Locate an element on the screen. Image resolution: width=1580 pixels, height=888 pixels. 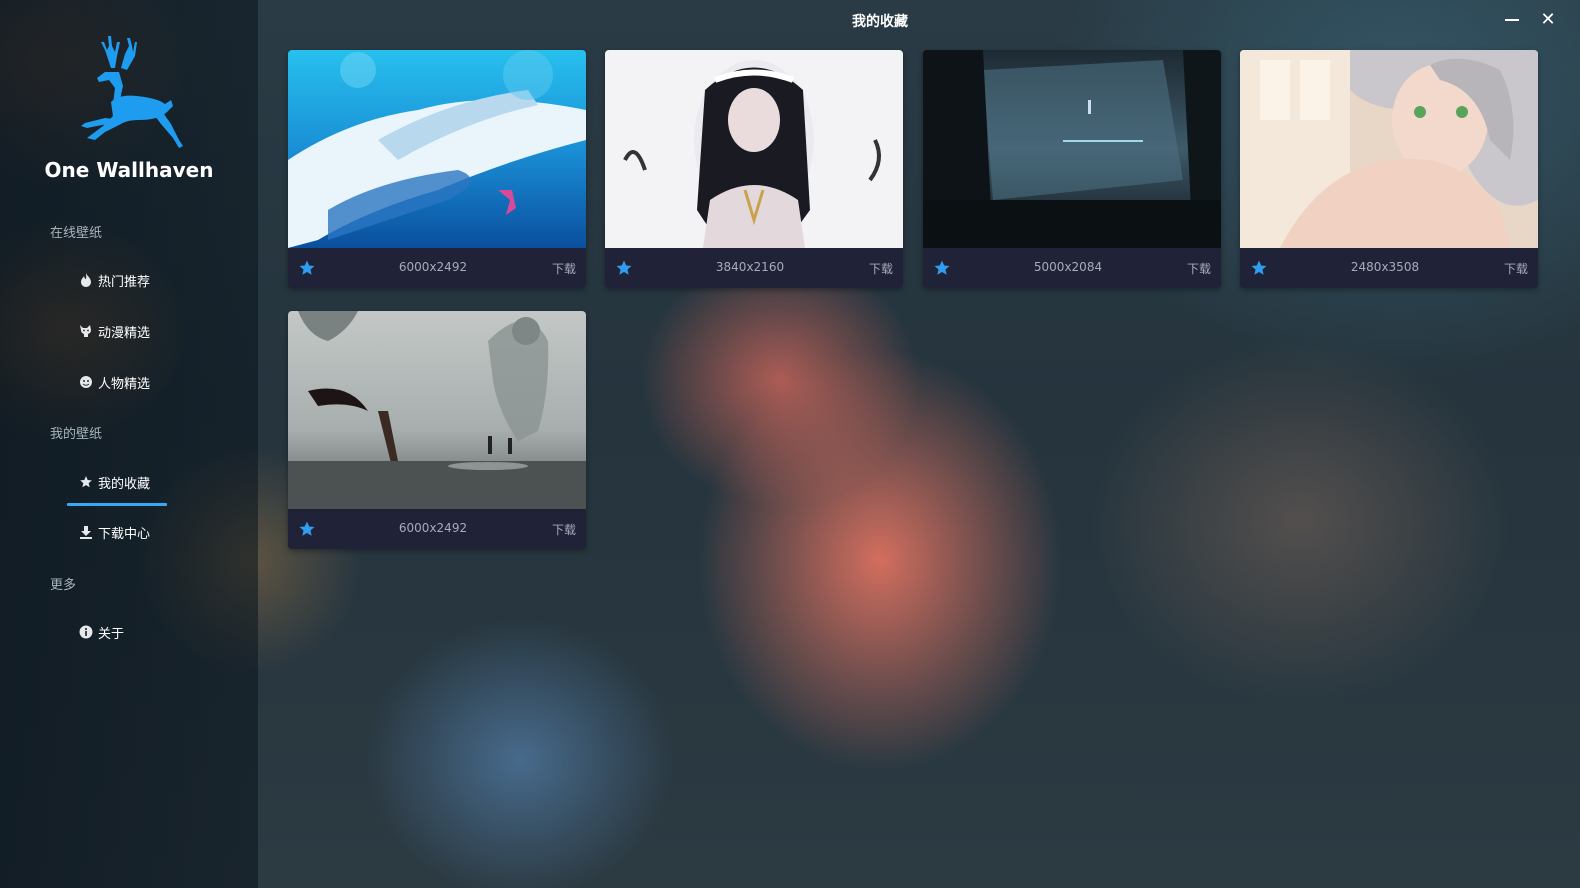
cat-icon is located at coordinates (86, 331).